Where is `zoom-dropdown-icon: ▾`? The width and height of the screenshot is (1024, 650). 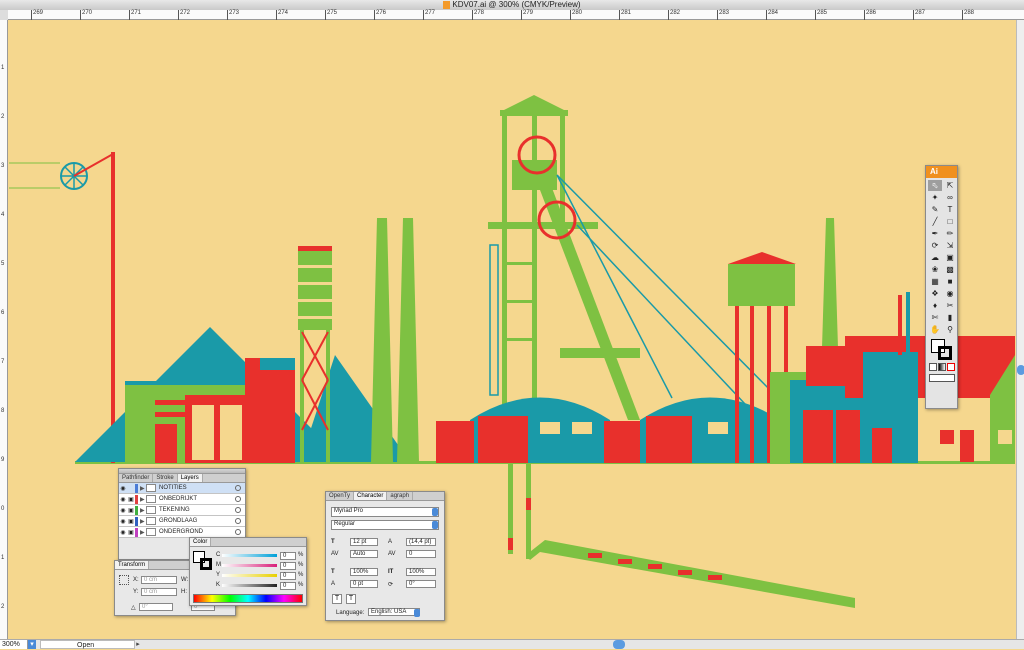
zoom-dropdown-icon: ▾ is located at coordinates (32, 644).